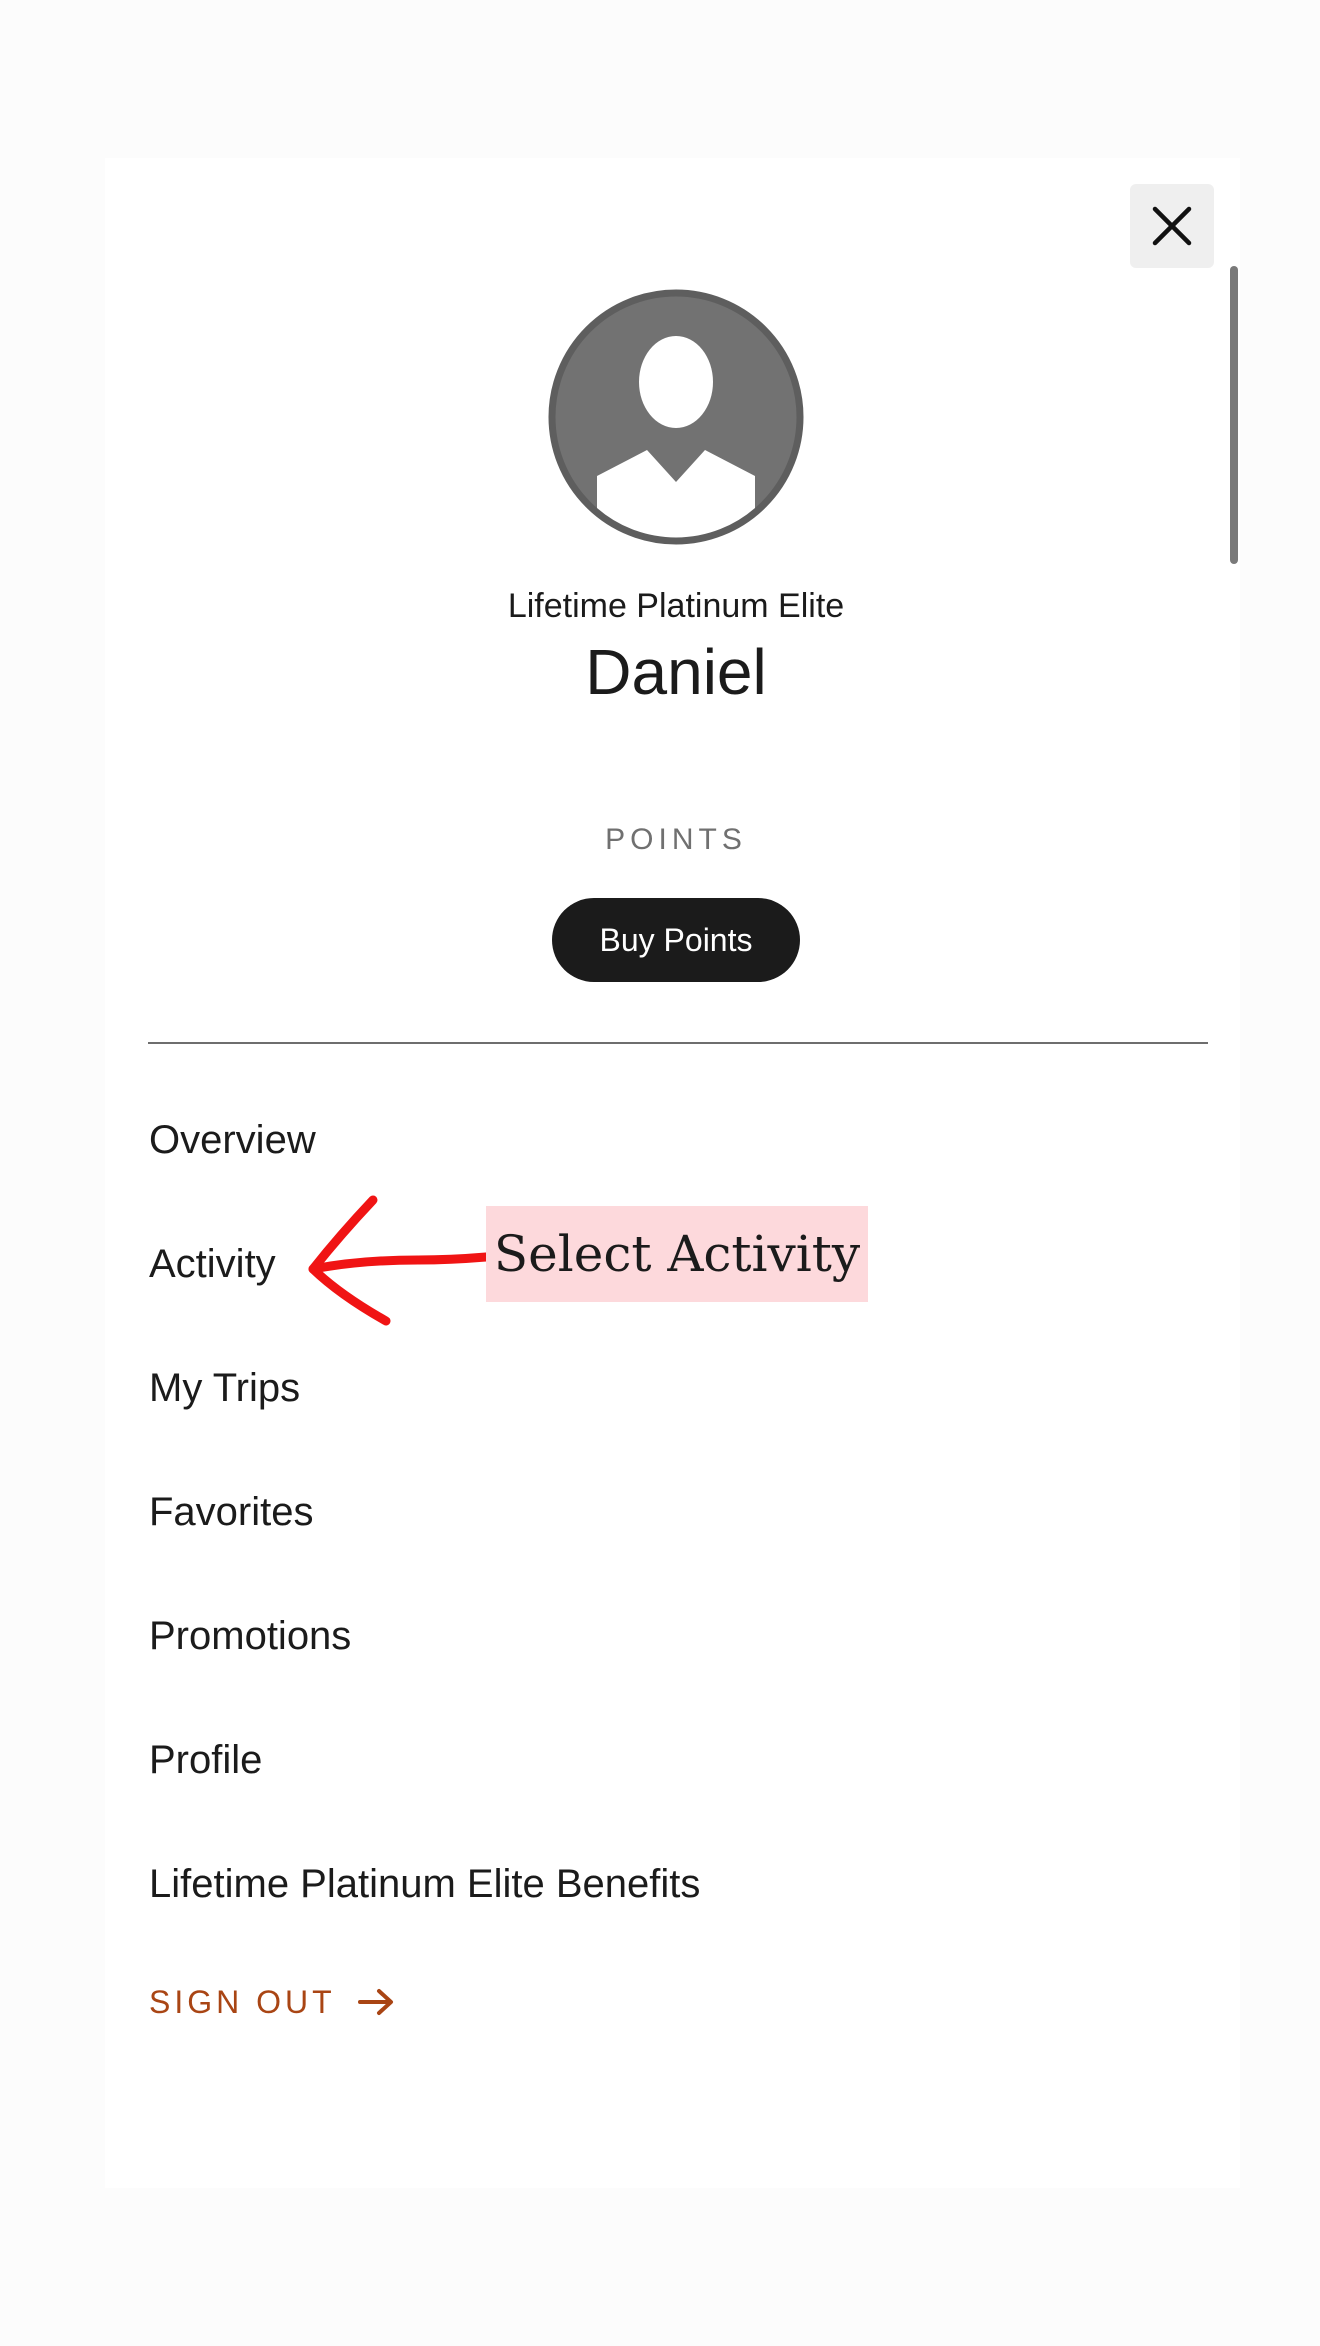 The width and height of the screenshot is (1320, 2346). I want to click on points-label: POINTS, so click(676, 839).